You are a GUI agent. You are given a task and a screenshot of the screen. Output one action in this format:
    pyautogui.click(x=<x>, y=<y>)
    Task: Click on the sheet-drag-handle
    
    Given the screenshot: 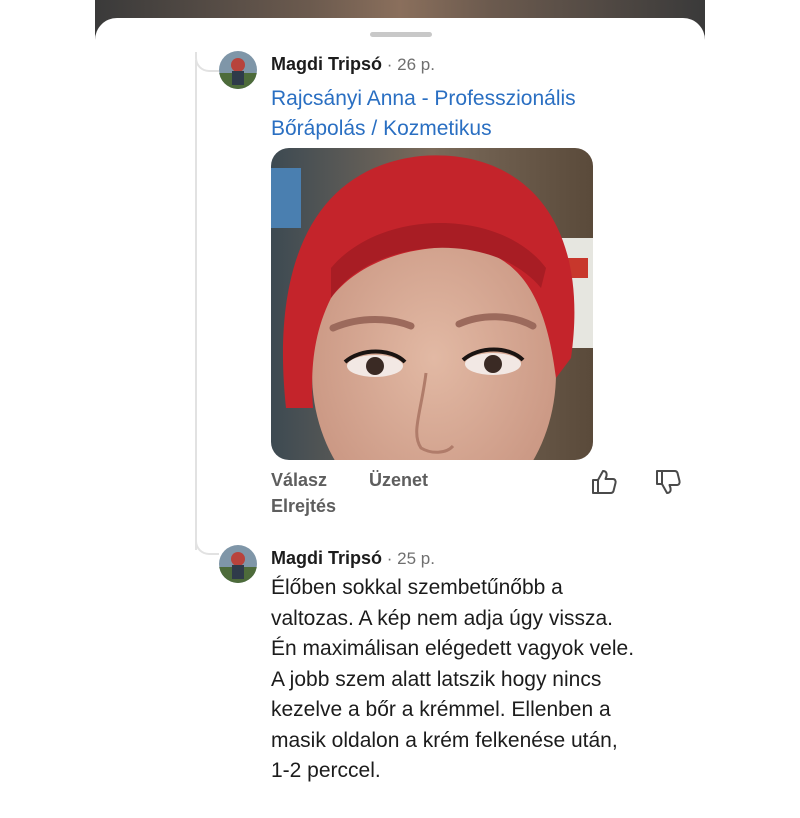 What is the action you would take?
    pyautogui.click(x=401, y=34)
    